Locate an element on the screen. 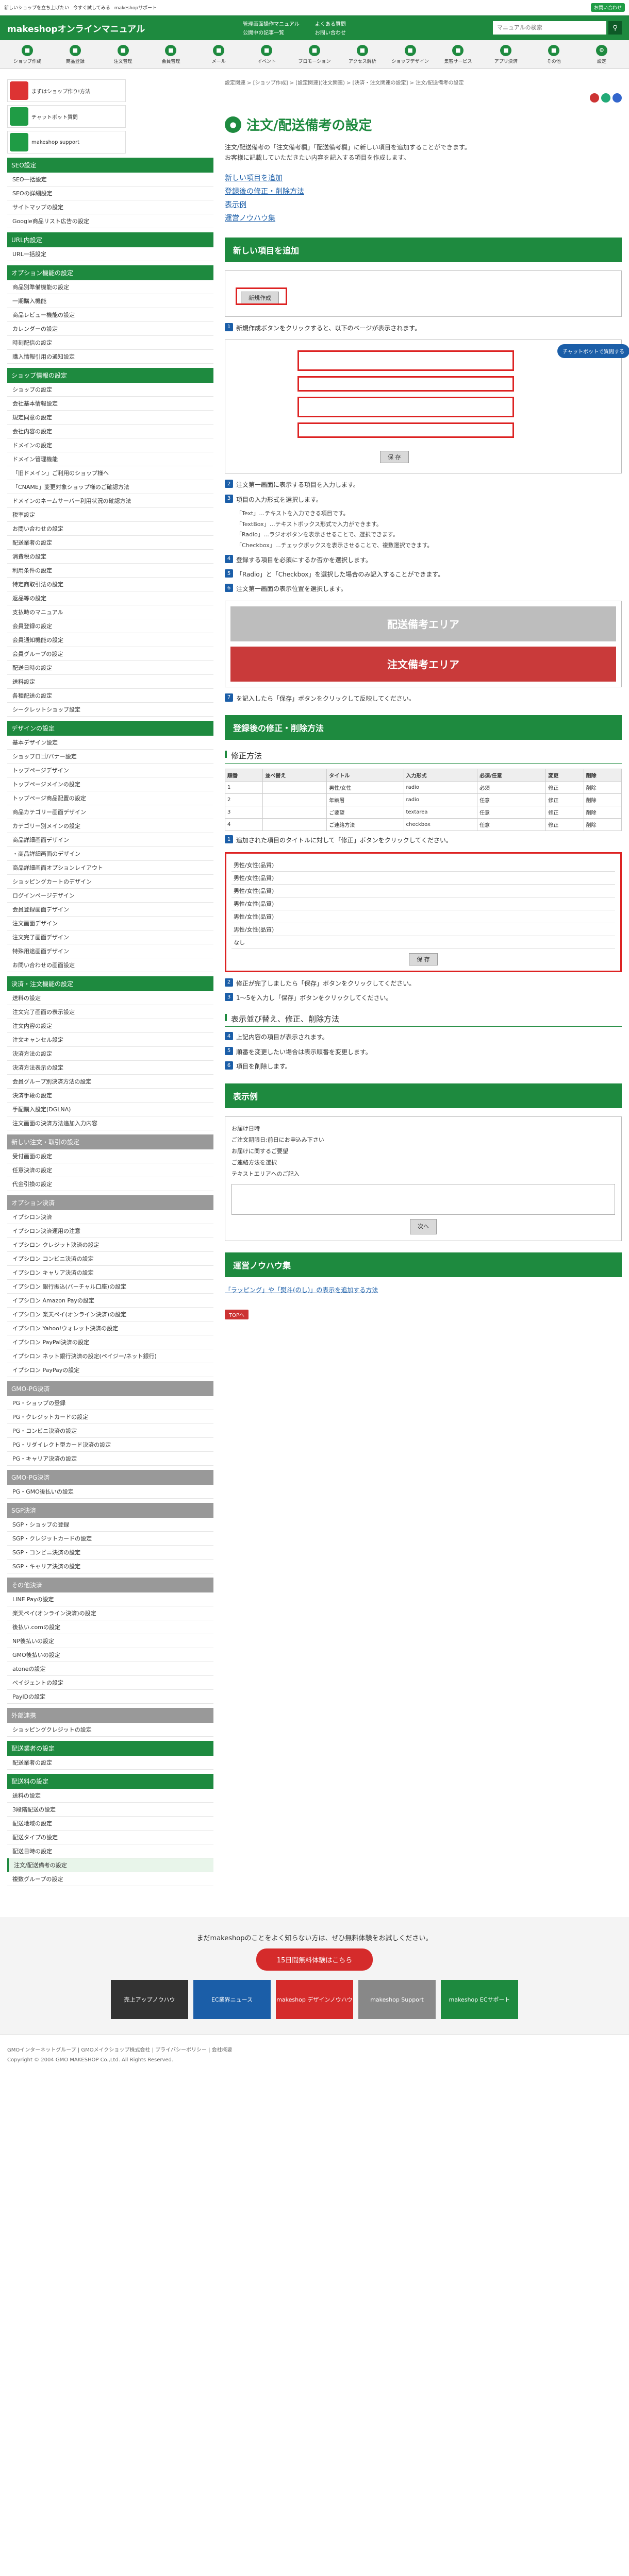 This screenshot has width=629, height=2576. search-input is located at coordinates (549, 28).